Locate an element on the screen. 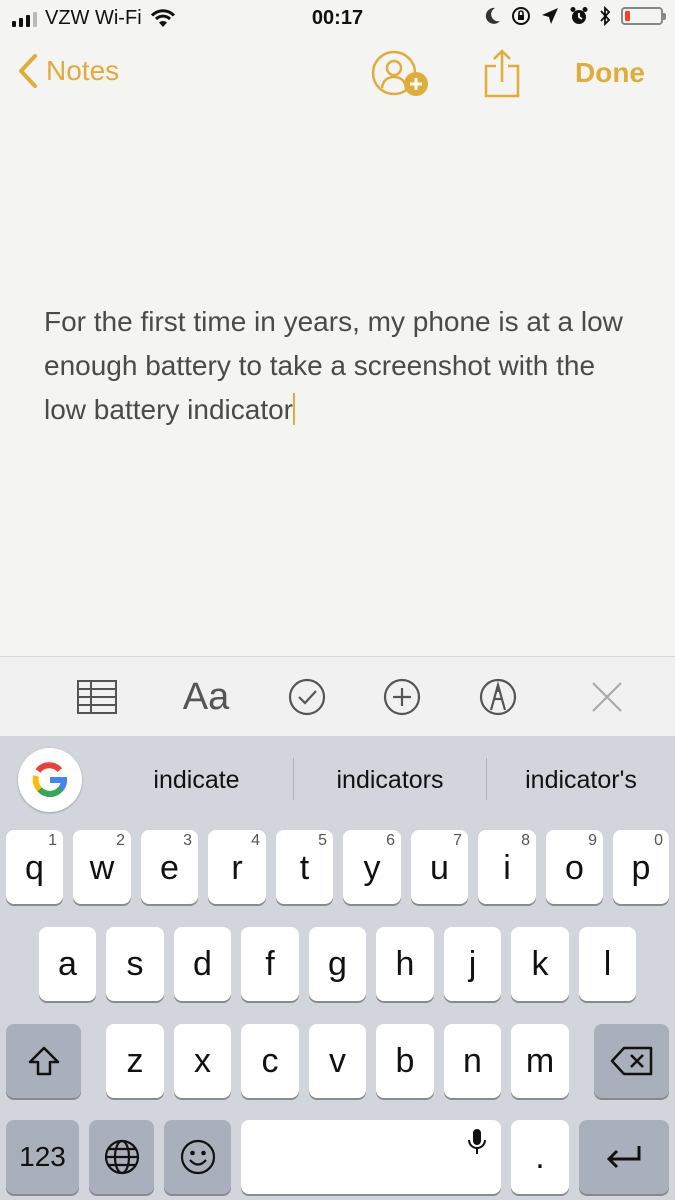 The height and width of the screenshot is (1200, 675). key-number: 5 is located at coordinates (322, 840).